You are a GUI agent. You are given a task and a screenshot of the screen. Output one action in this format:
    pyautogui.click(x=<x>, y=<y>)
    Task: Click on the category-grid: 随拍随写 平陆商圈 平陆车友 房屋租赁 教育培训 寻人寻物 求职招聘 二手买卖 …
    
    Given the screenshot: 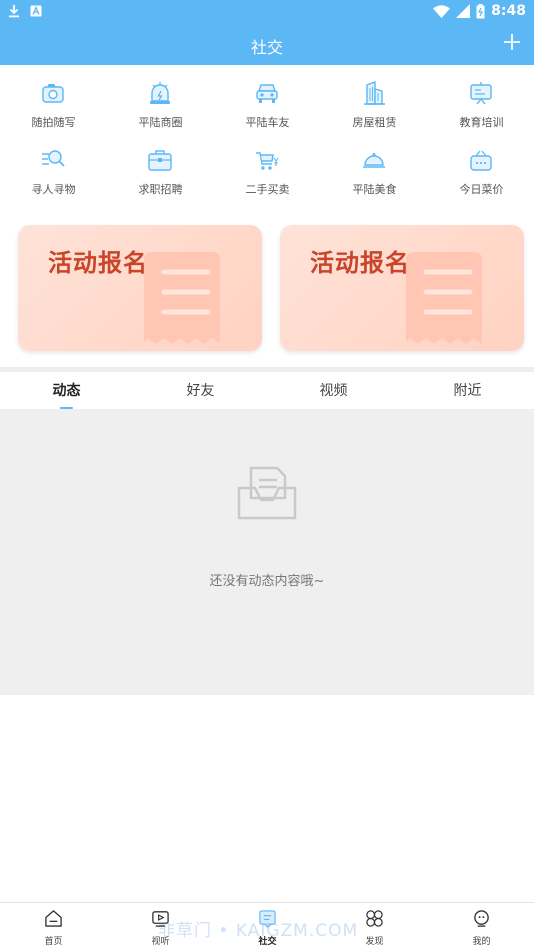 What is the action you would take?
    pyautogui.click(x=267, y=135)
    